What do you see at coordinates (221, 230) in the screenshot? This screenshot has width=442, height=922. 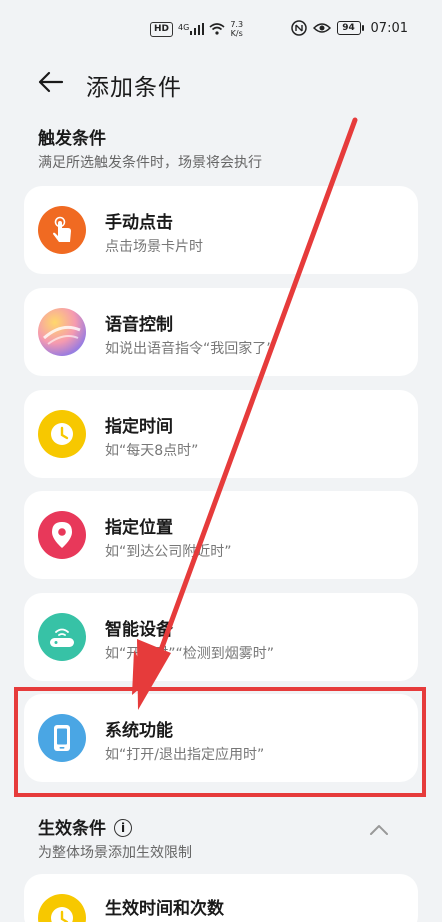 I see `condition-card-manual-tap: 手动点击 点击场景卡片时` at bounding box center [221, 230].